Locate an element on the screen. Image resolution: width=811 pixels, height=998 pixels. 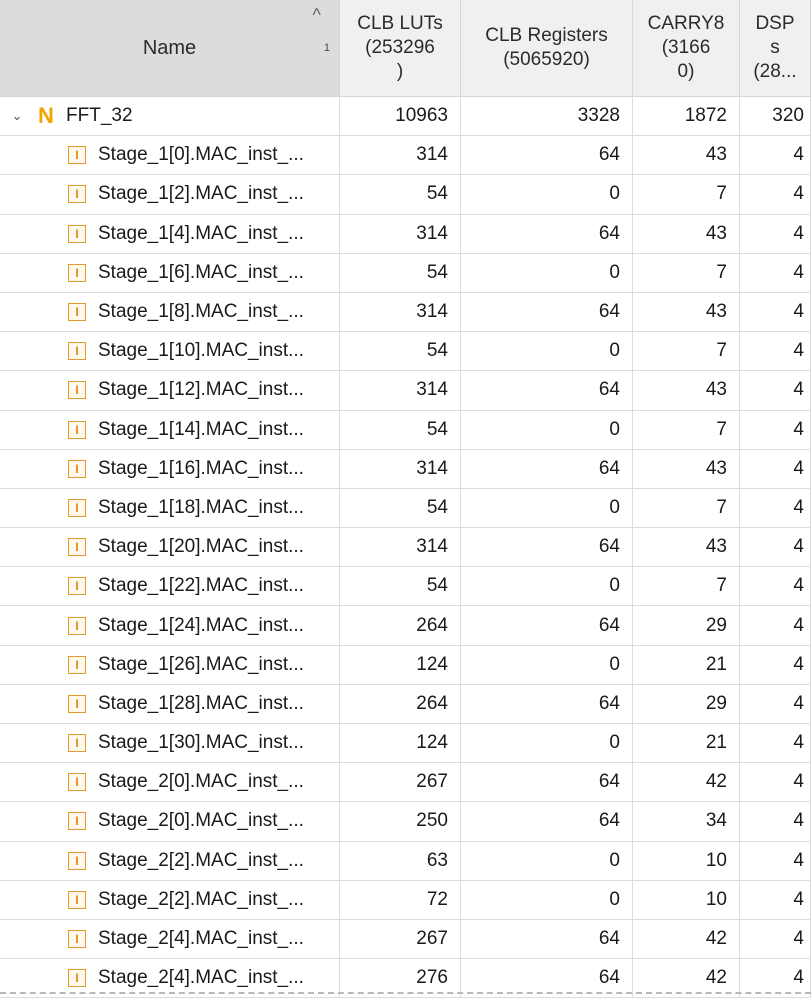
table-row-top: ⌄ N FFT_32 10963 3328 1872 320 is located at coordinates (405, 117).